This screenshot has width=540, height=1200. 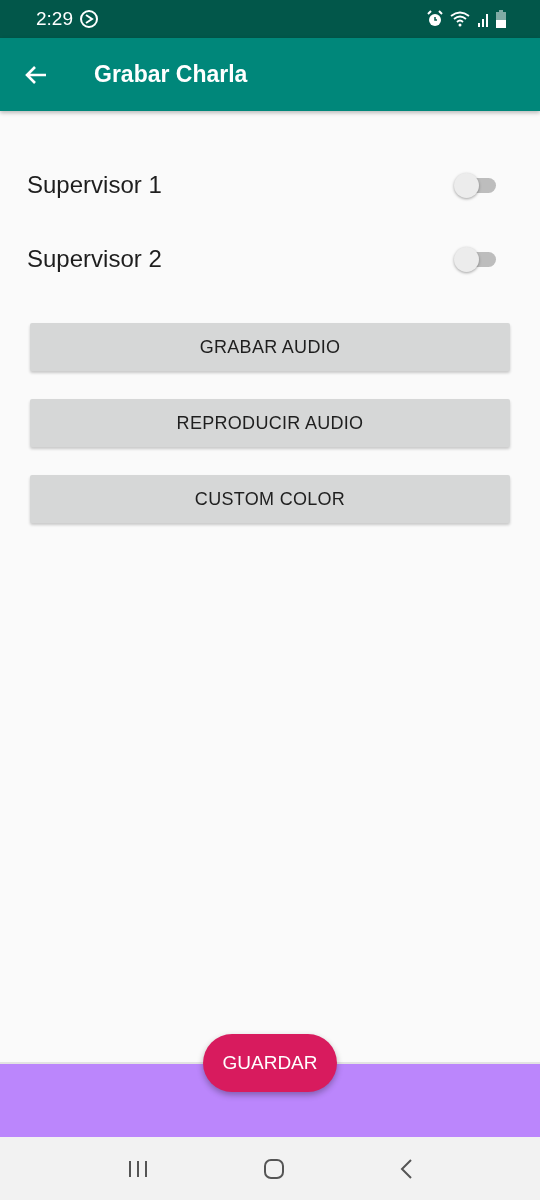 I want to click on alarm-icon, so click(x=435, y=19).